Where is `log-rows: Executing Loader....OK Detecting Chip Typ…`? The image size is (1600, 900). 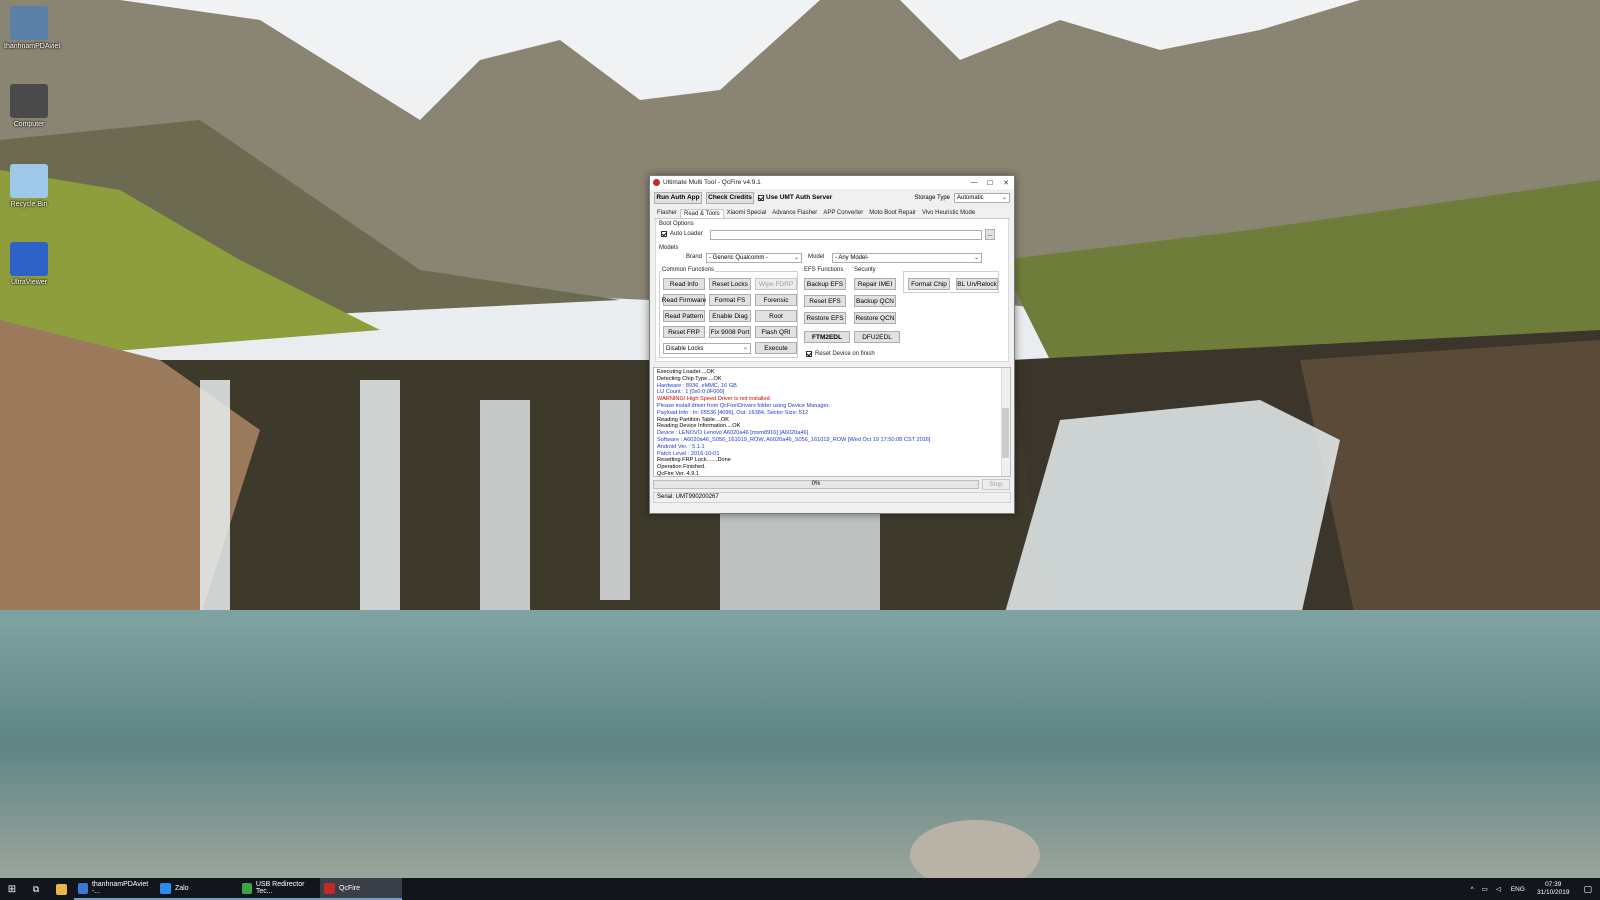
log-rows: Executing Loader....OK Detecting Chip Typ… is located at coordinates (832, 423).